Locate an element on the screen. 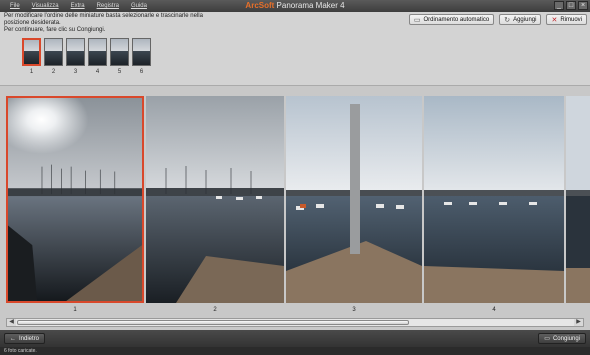 The image size is (590, 355). photo-1-image is located at coordinates (75, 199).